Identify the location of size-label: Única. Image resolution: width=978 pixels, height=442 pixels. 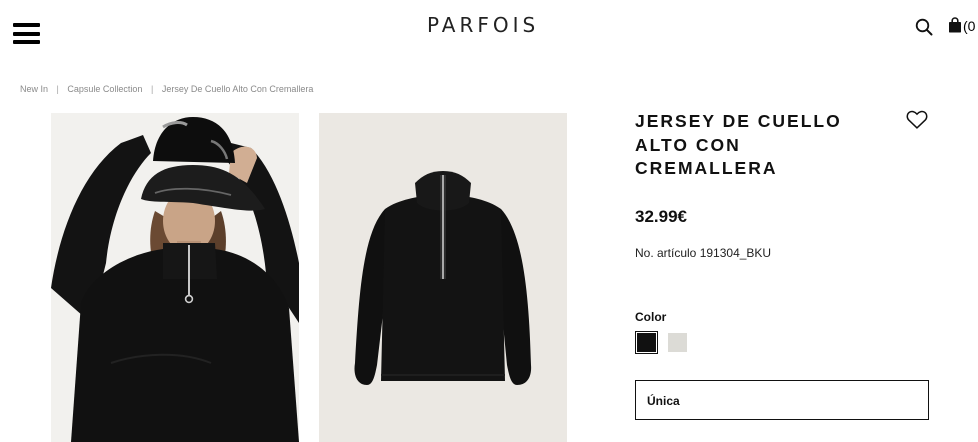
(663, 401).